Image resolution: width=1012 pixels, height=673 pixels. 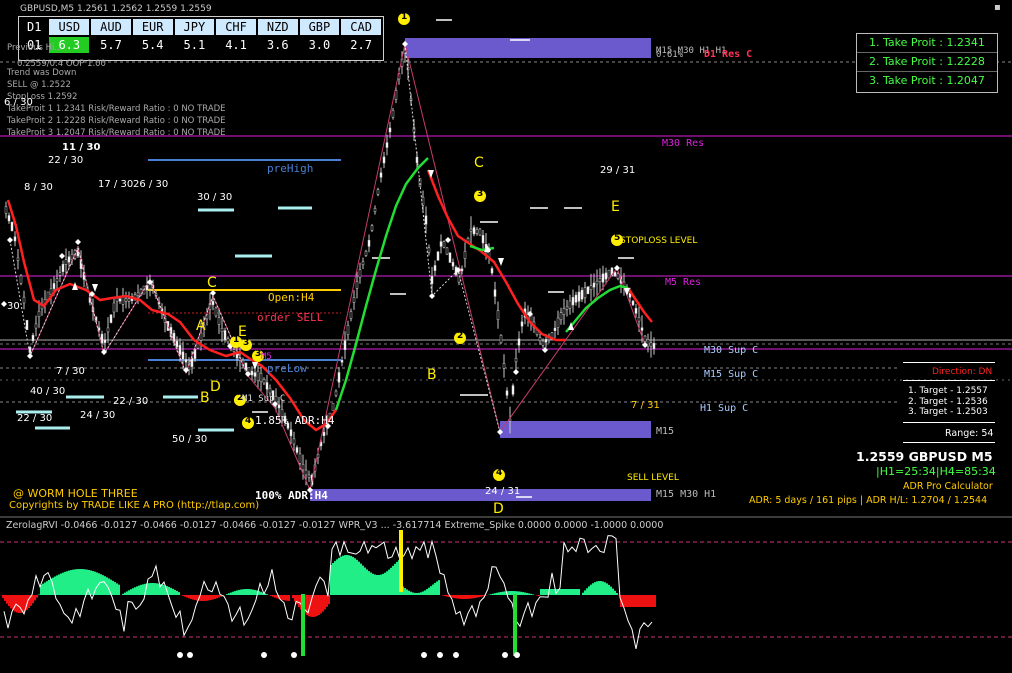 What do you see at coordinates (653, 478) in the screenshot?
I see `level-label-sell: SELL LEVEL` at bounding box center [653, 478].